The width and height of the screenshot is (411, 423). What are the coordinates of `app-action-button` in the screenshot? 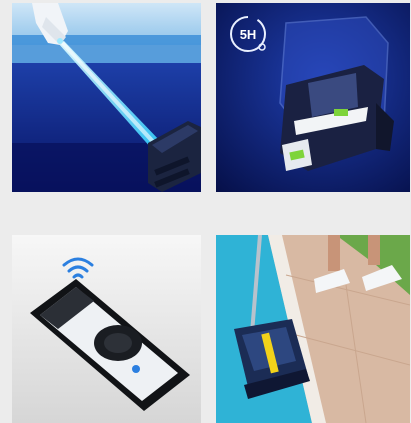 It's located at (136, 369).